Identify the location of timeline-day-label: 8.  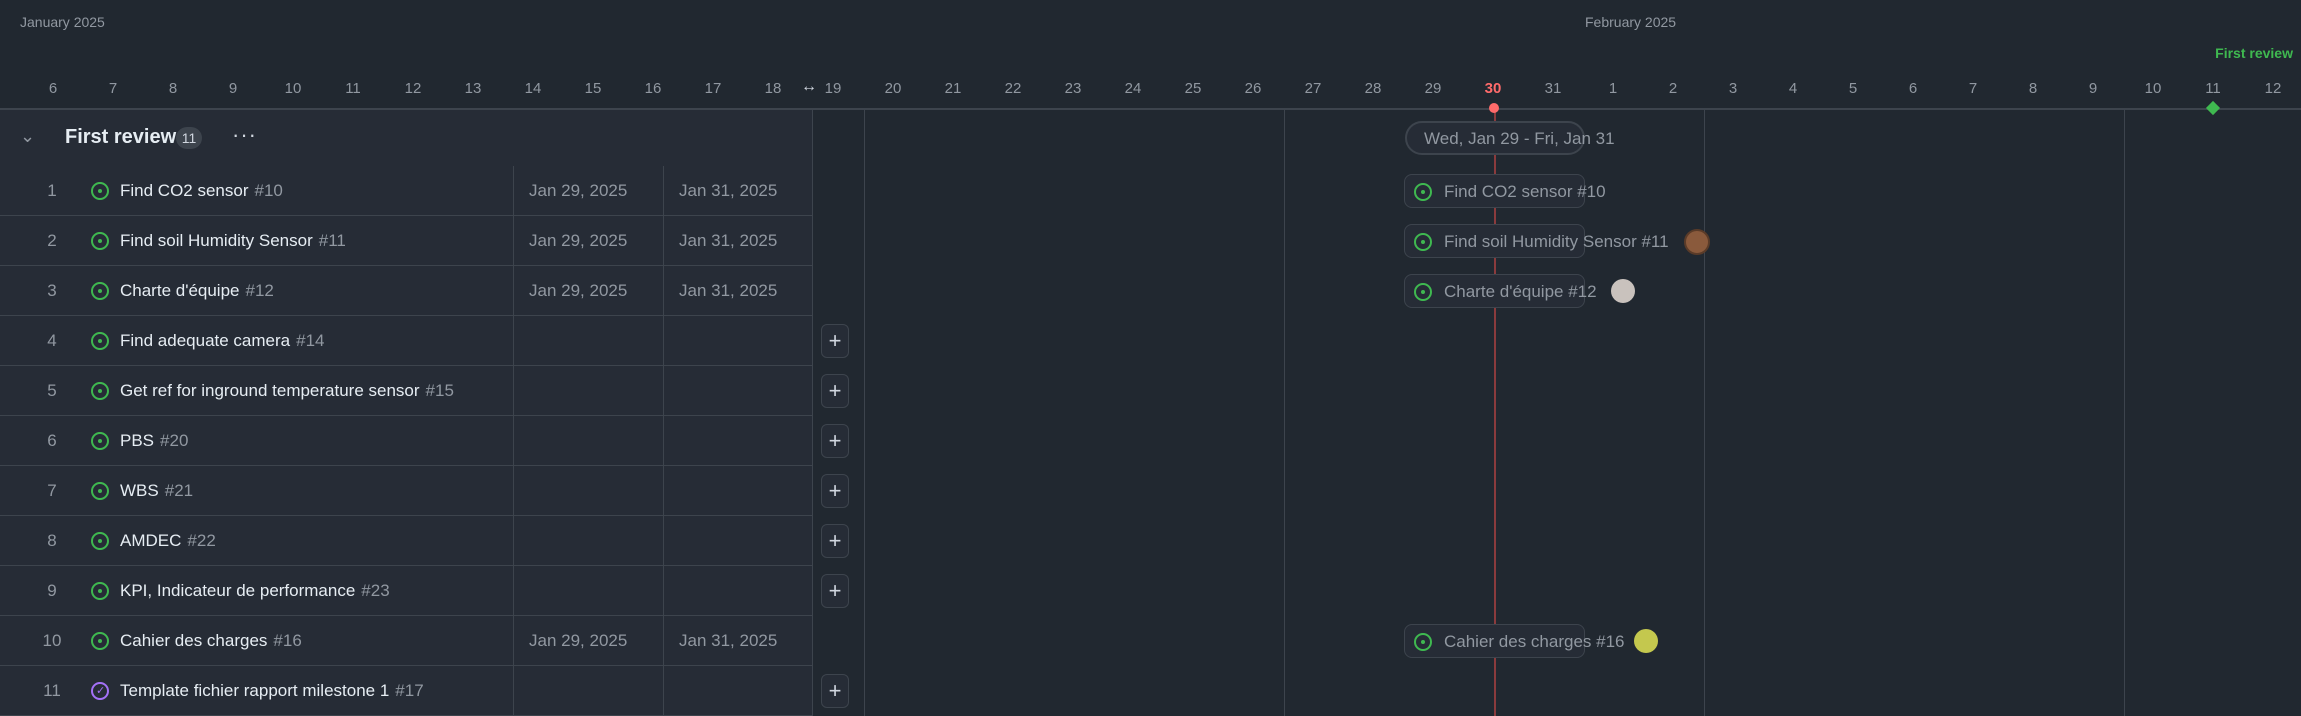
(173, 88).